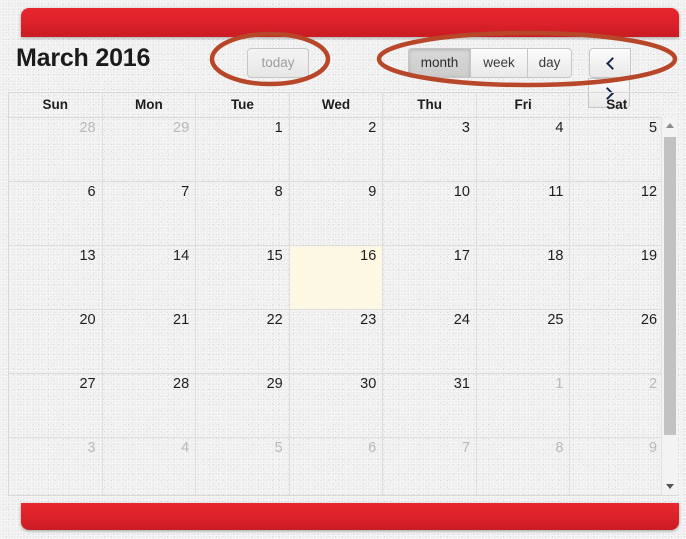  Describe the element at coordinates (243, 341) in the screenshot. I see `day-cell: 22` at that location.